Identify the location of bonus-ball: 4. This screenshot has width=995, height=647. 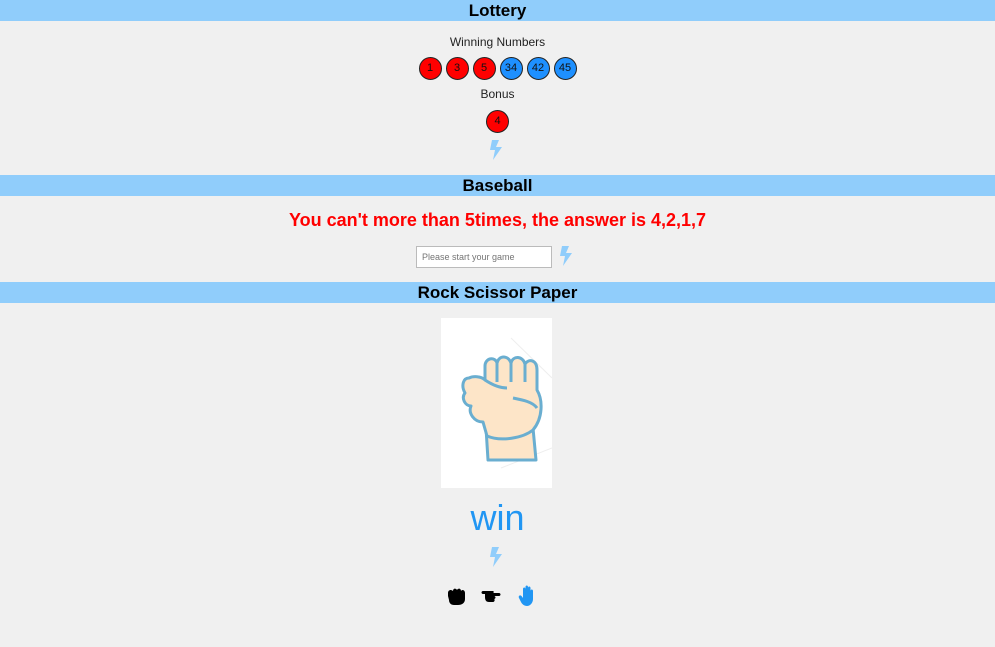
(497, 121).